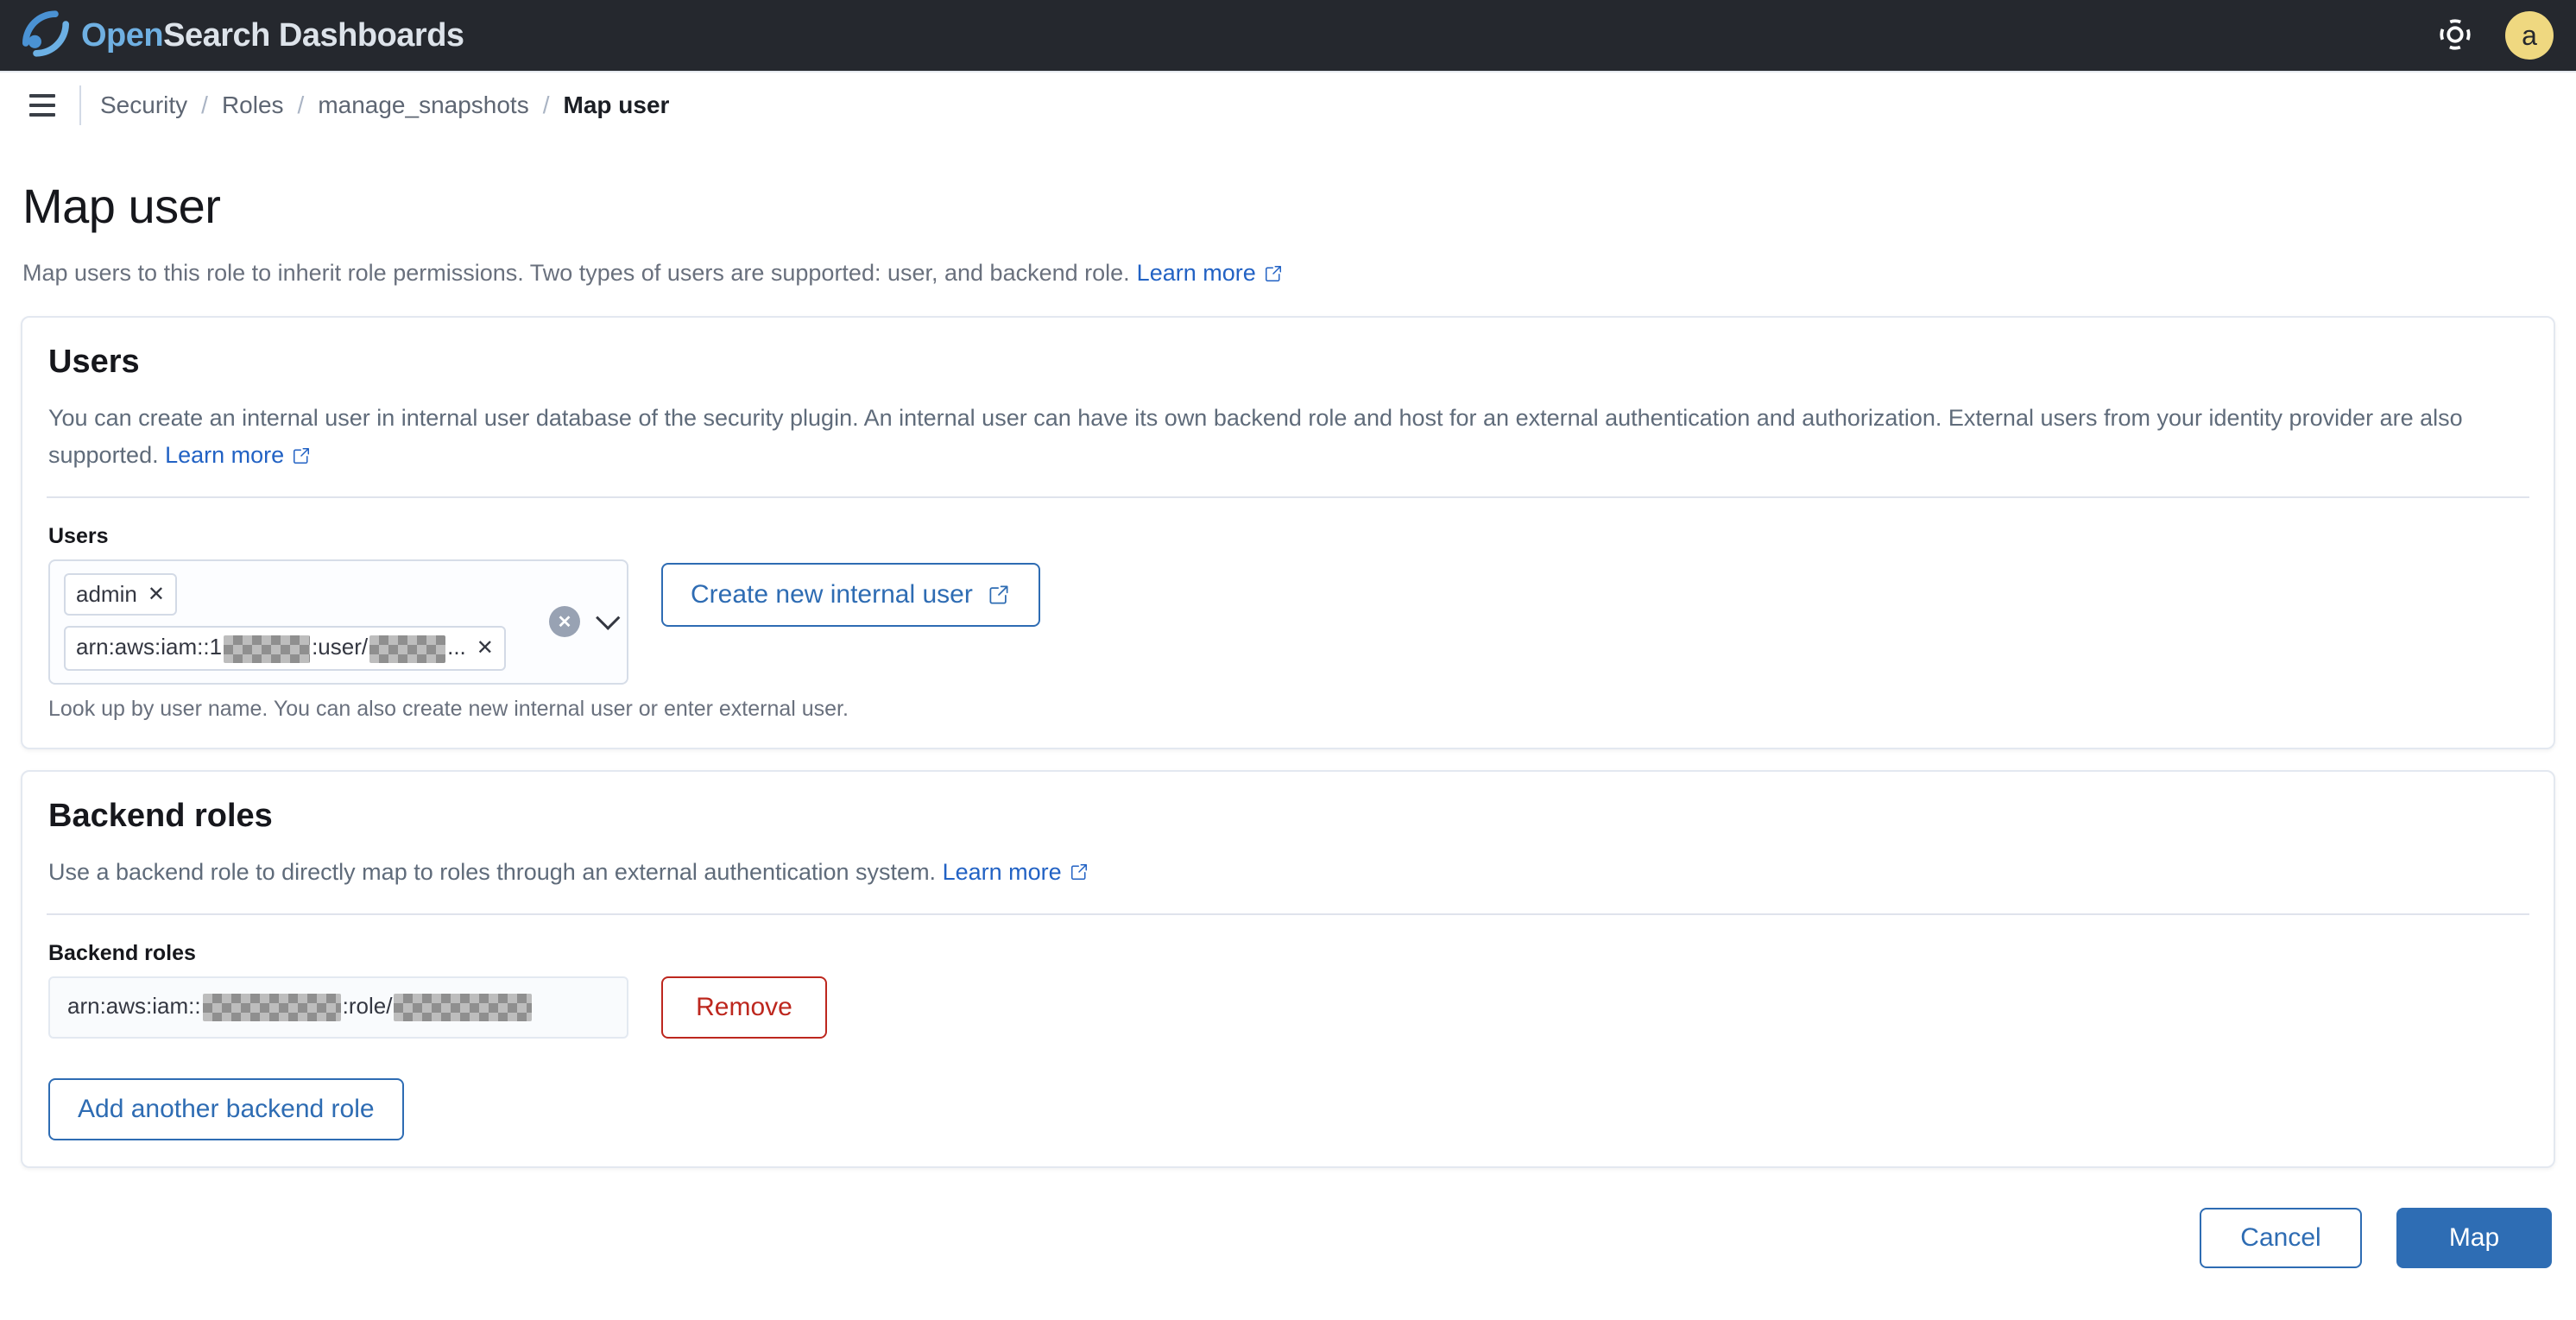 The height and width of the screenshot is (1320, 2576). What do you see at coordinates (2281, 1238) in the screenshot?
I see `cancel-button: Cancel` at bounding box center [2281, 1238].